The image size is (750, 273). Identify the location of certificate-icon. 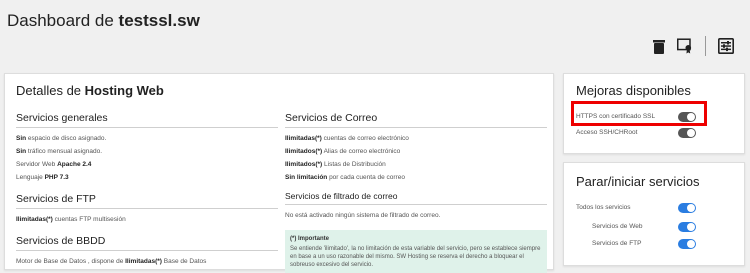
(685, 46).